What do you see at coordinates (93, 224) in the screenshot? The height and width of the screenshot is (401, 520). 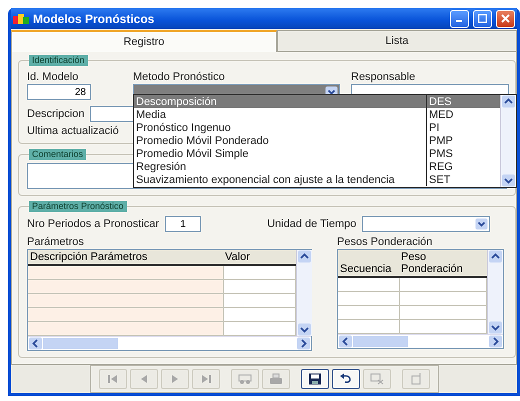 I see `field-label: Nro Periodos a Pronosticar` at bounding box center [93, 224].